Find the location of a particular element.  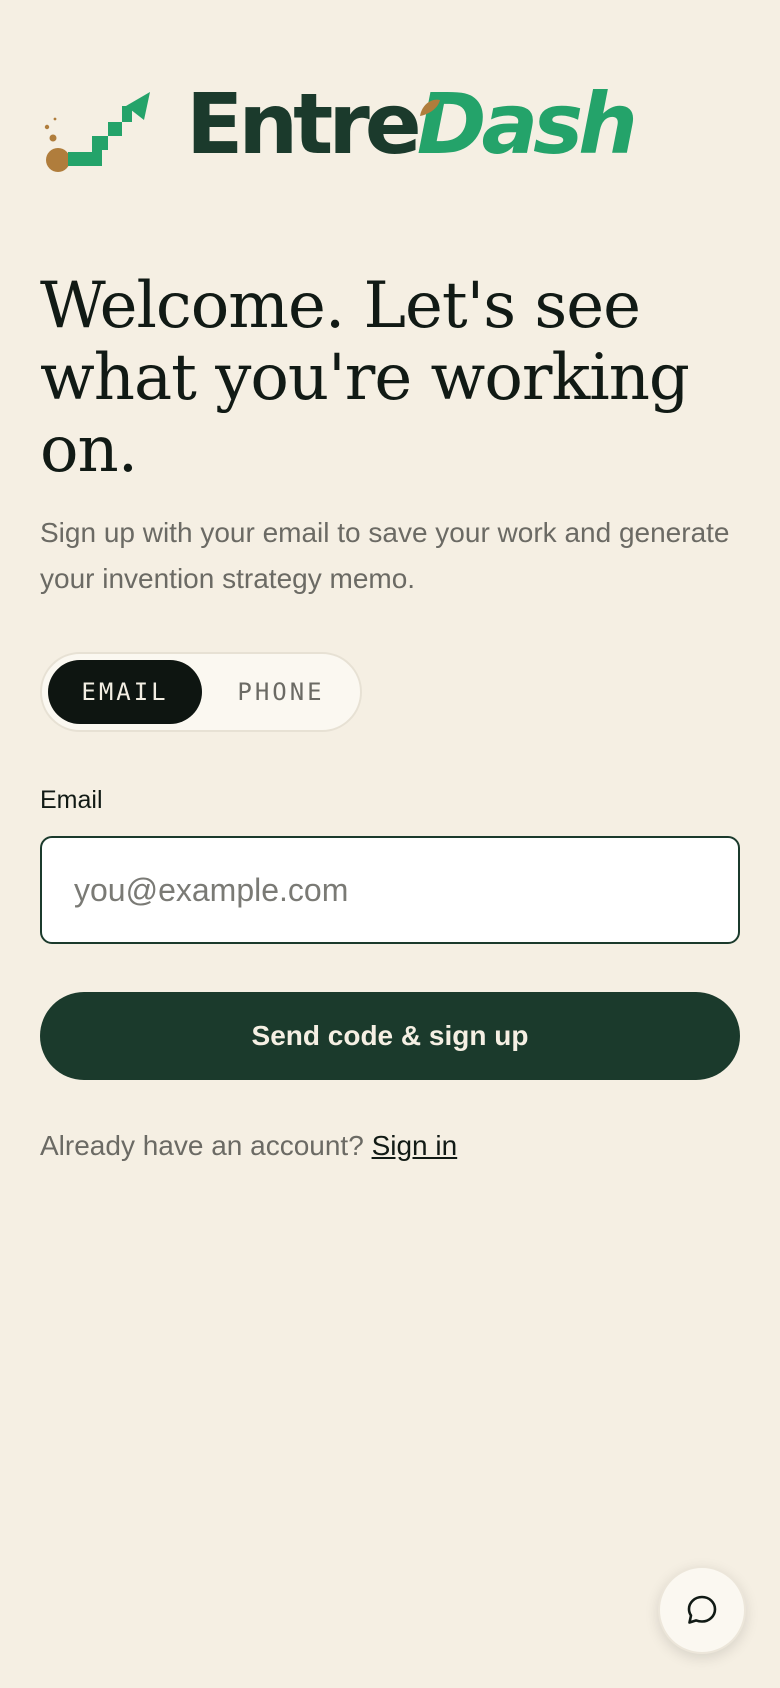

brand-name-part1: Entre is located at coordinates (304, 124).